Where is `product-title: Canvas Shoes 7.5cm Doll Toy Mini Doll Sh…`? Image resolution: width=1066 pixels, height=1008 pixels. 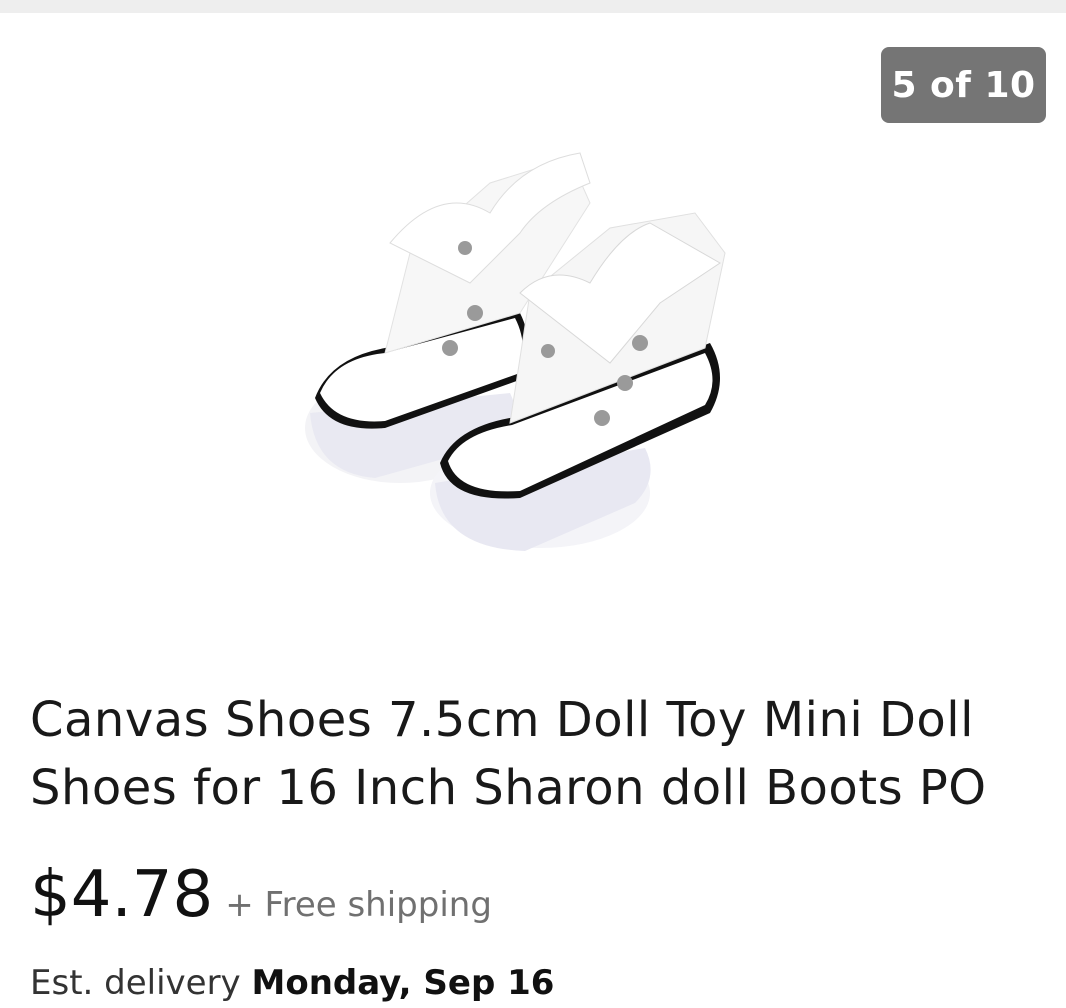
product-title: Canvas Shoes 7.5cm Doll Toy Mini Doll Sh… is located at coordinates (508, 754).